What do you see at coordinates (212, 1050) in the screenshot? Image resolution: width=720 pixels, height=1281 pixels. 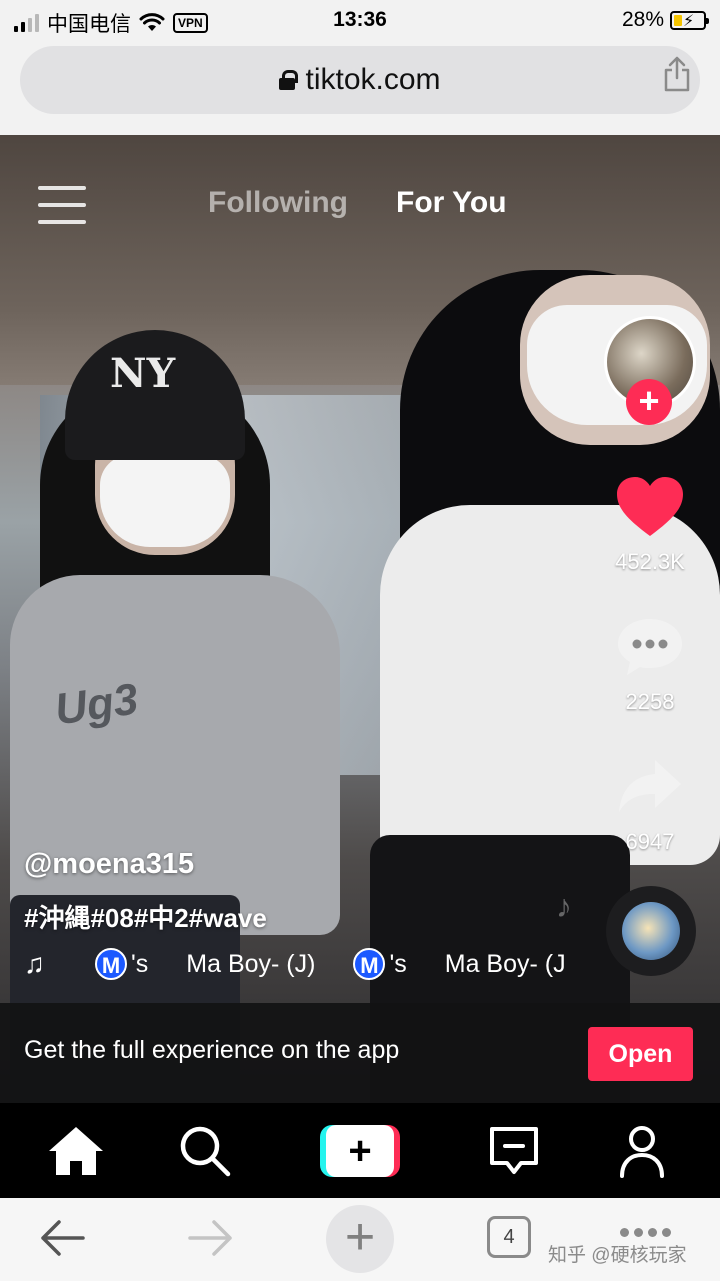 I see `banner-text: Get the full experience on the app` at bounding box center [212, 1050].